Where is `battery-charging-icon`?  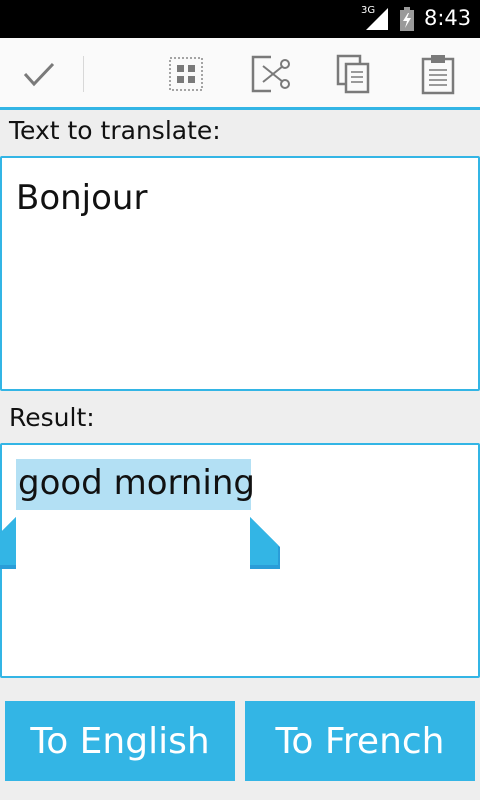
battery-charging-icon is located at coordinates (407, 19).